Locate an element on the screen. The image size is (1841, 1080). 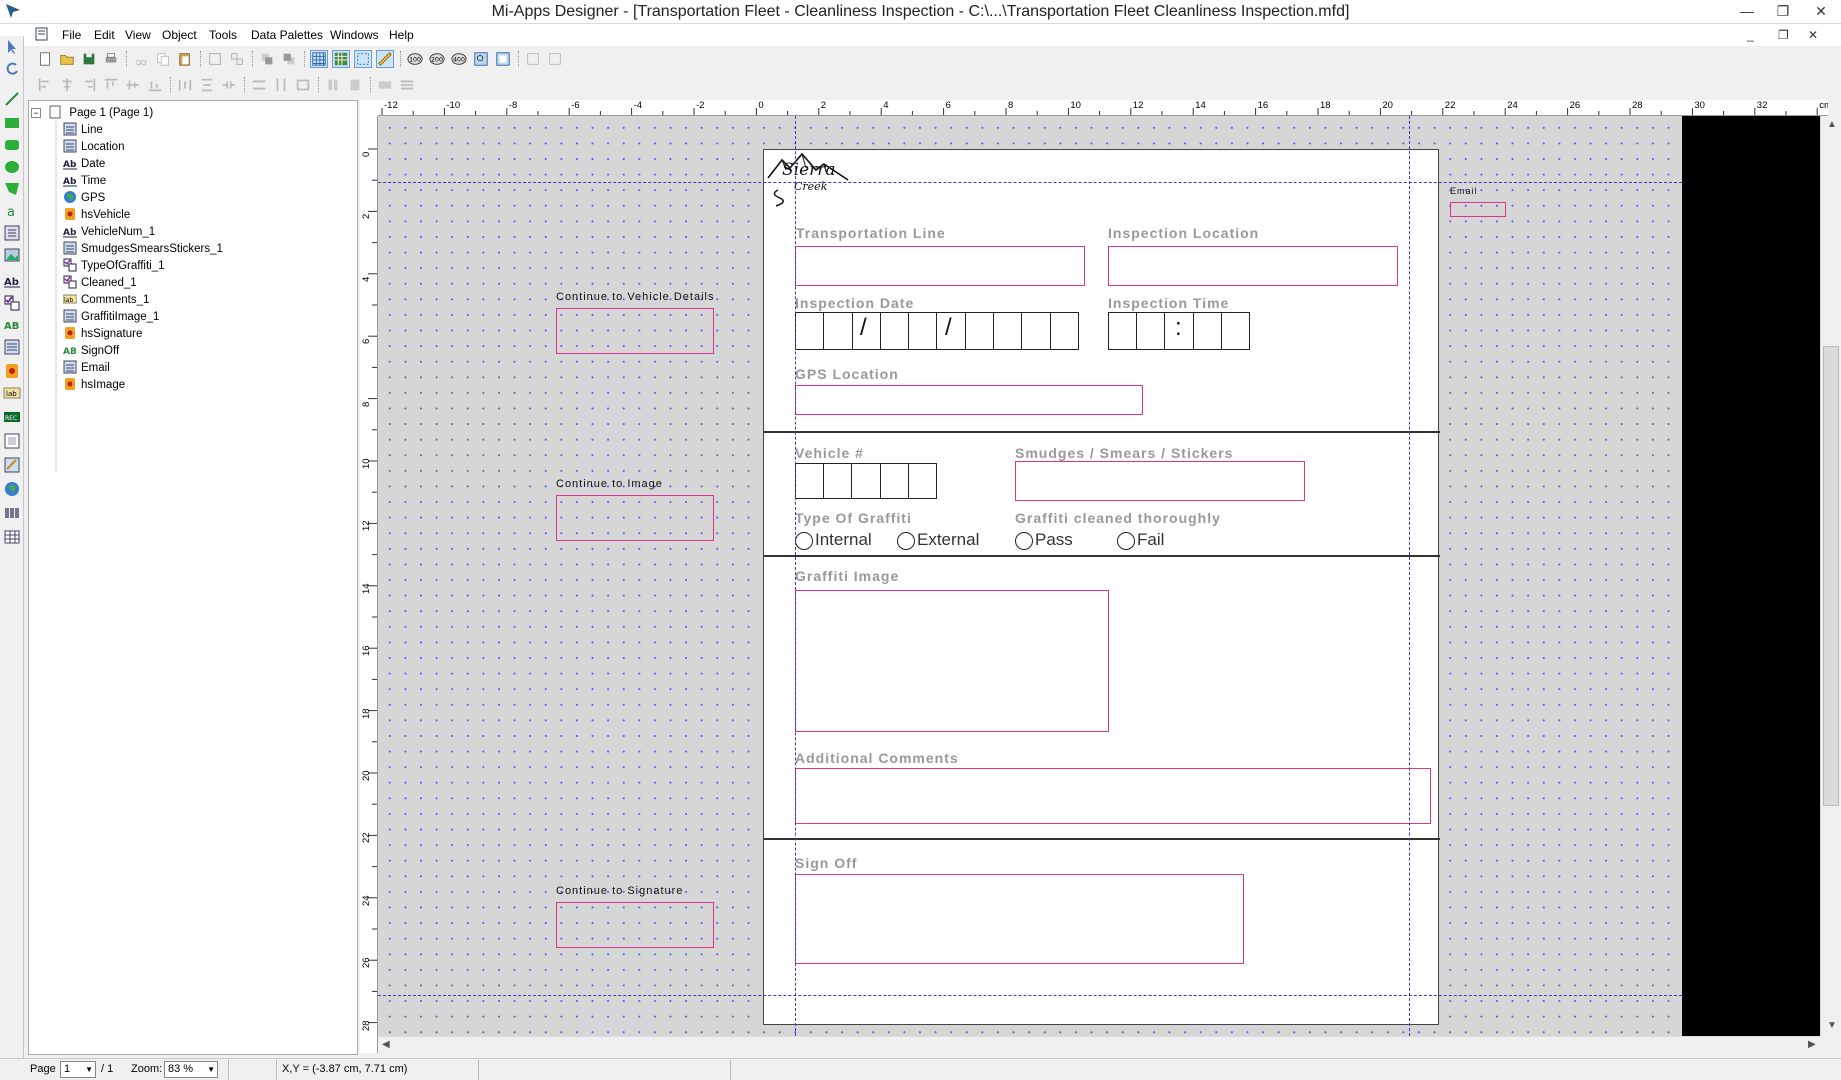
hotspot-tool-icon is located at coordinates (12, 371).